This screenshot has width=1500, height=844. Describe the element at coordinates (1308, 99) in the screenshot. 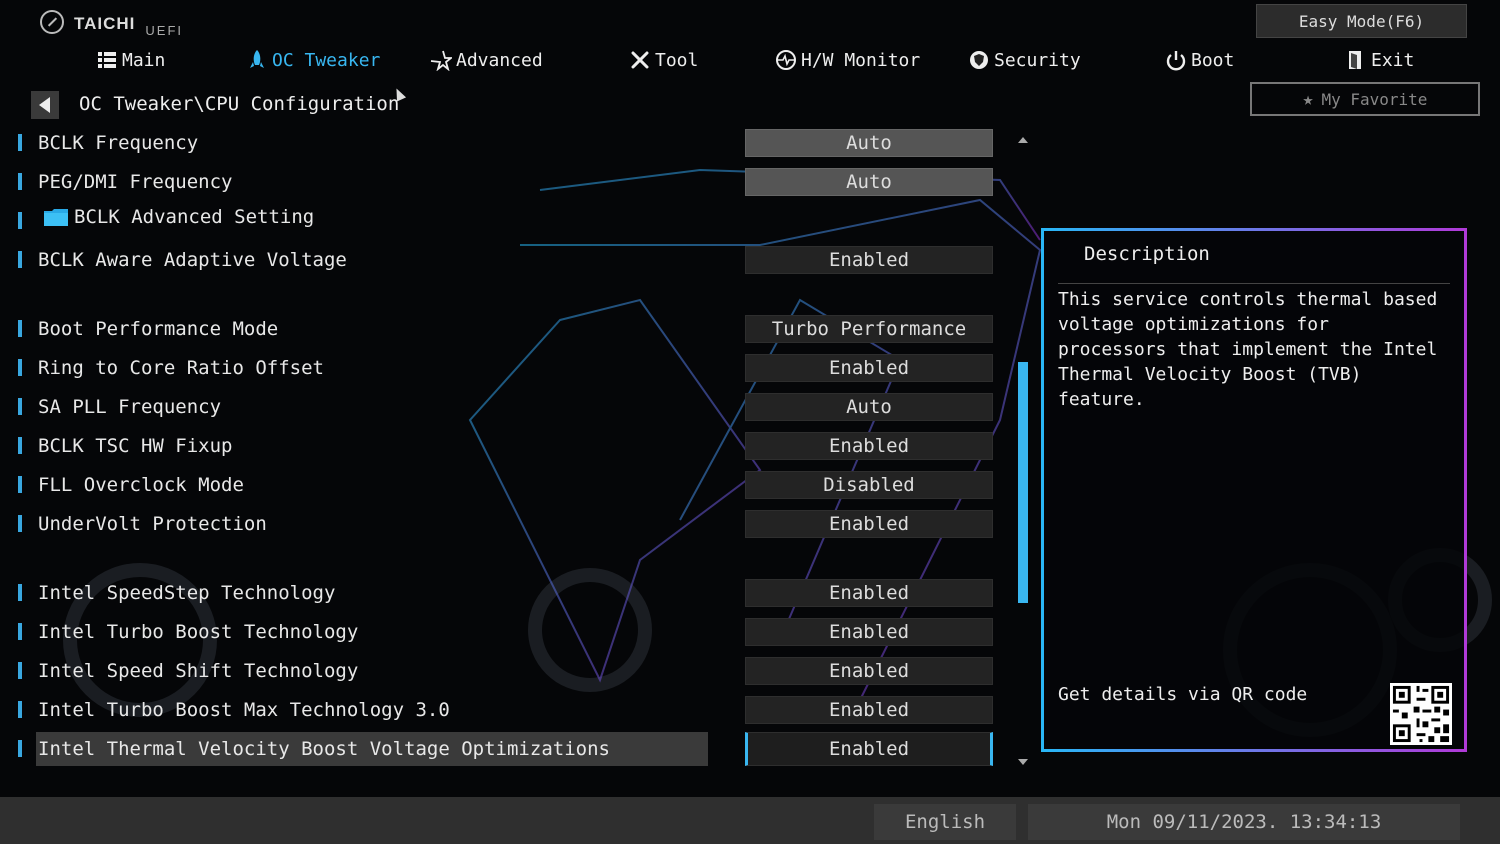

I see `star-icon: ★` at that location.